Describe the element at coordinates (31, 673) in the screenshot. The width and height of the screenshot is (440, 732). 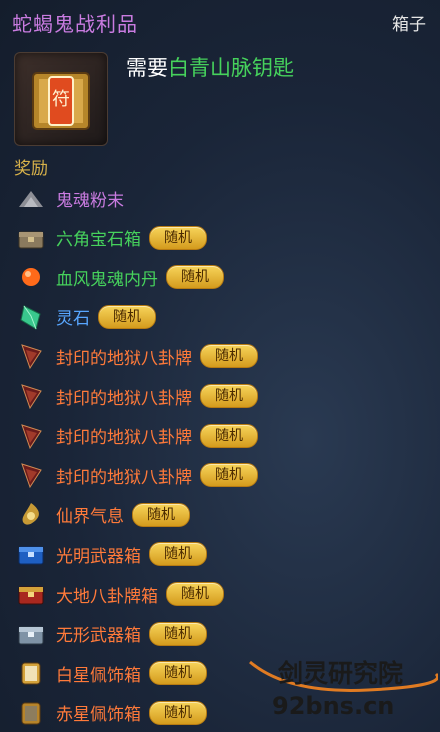
I see `white-star-chest-icon` at that location.